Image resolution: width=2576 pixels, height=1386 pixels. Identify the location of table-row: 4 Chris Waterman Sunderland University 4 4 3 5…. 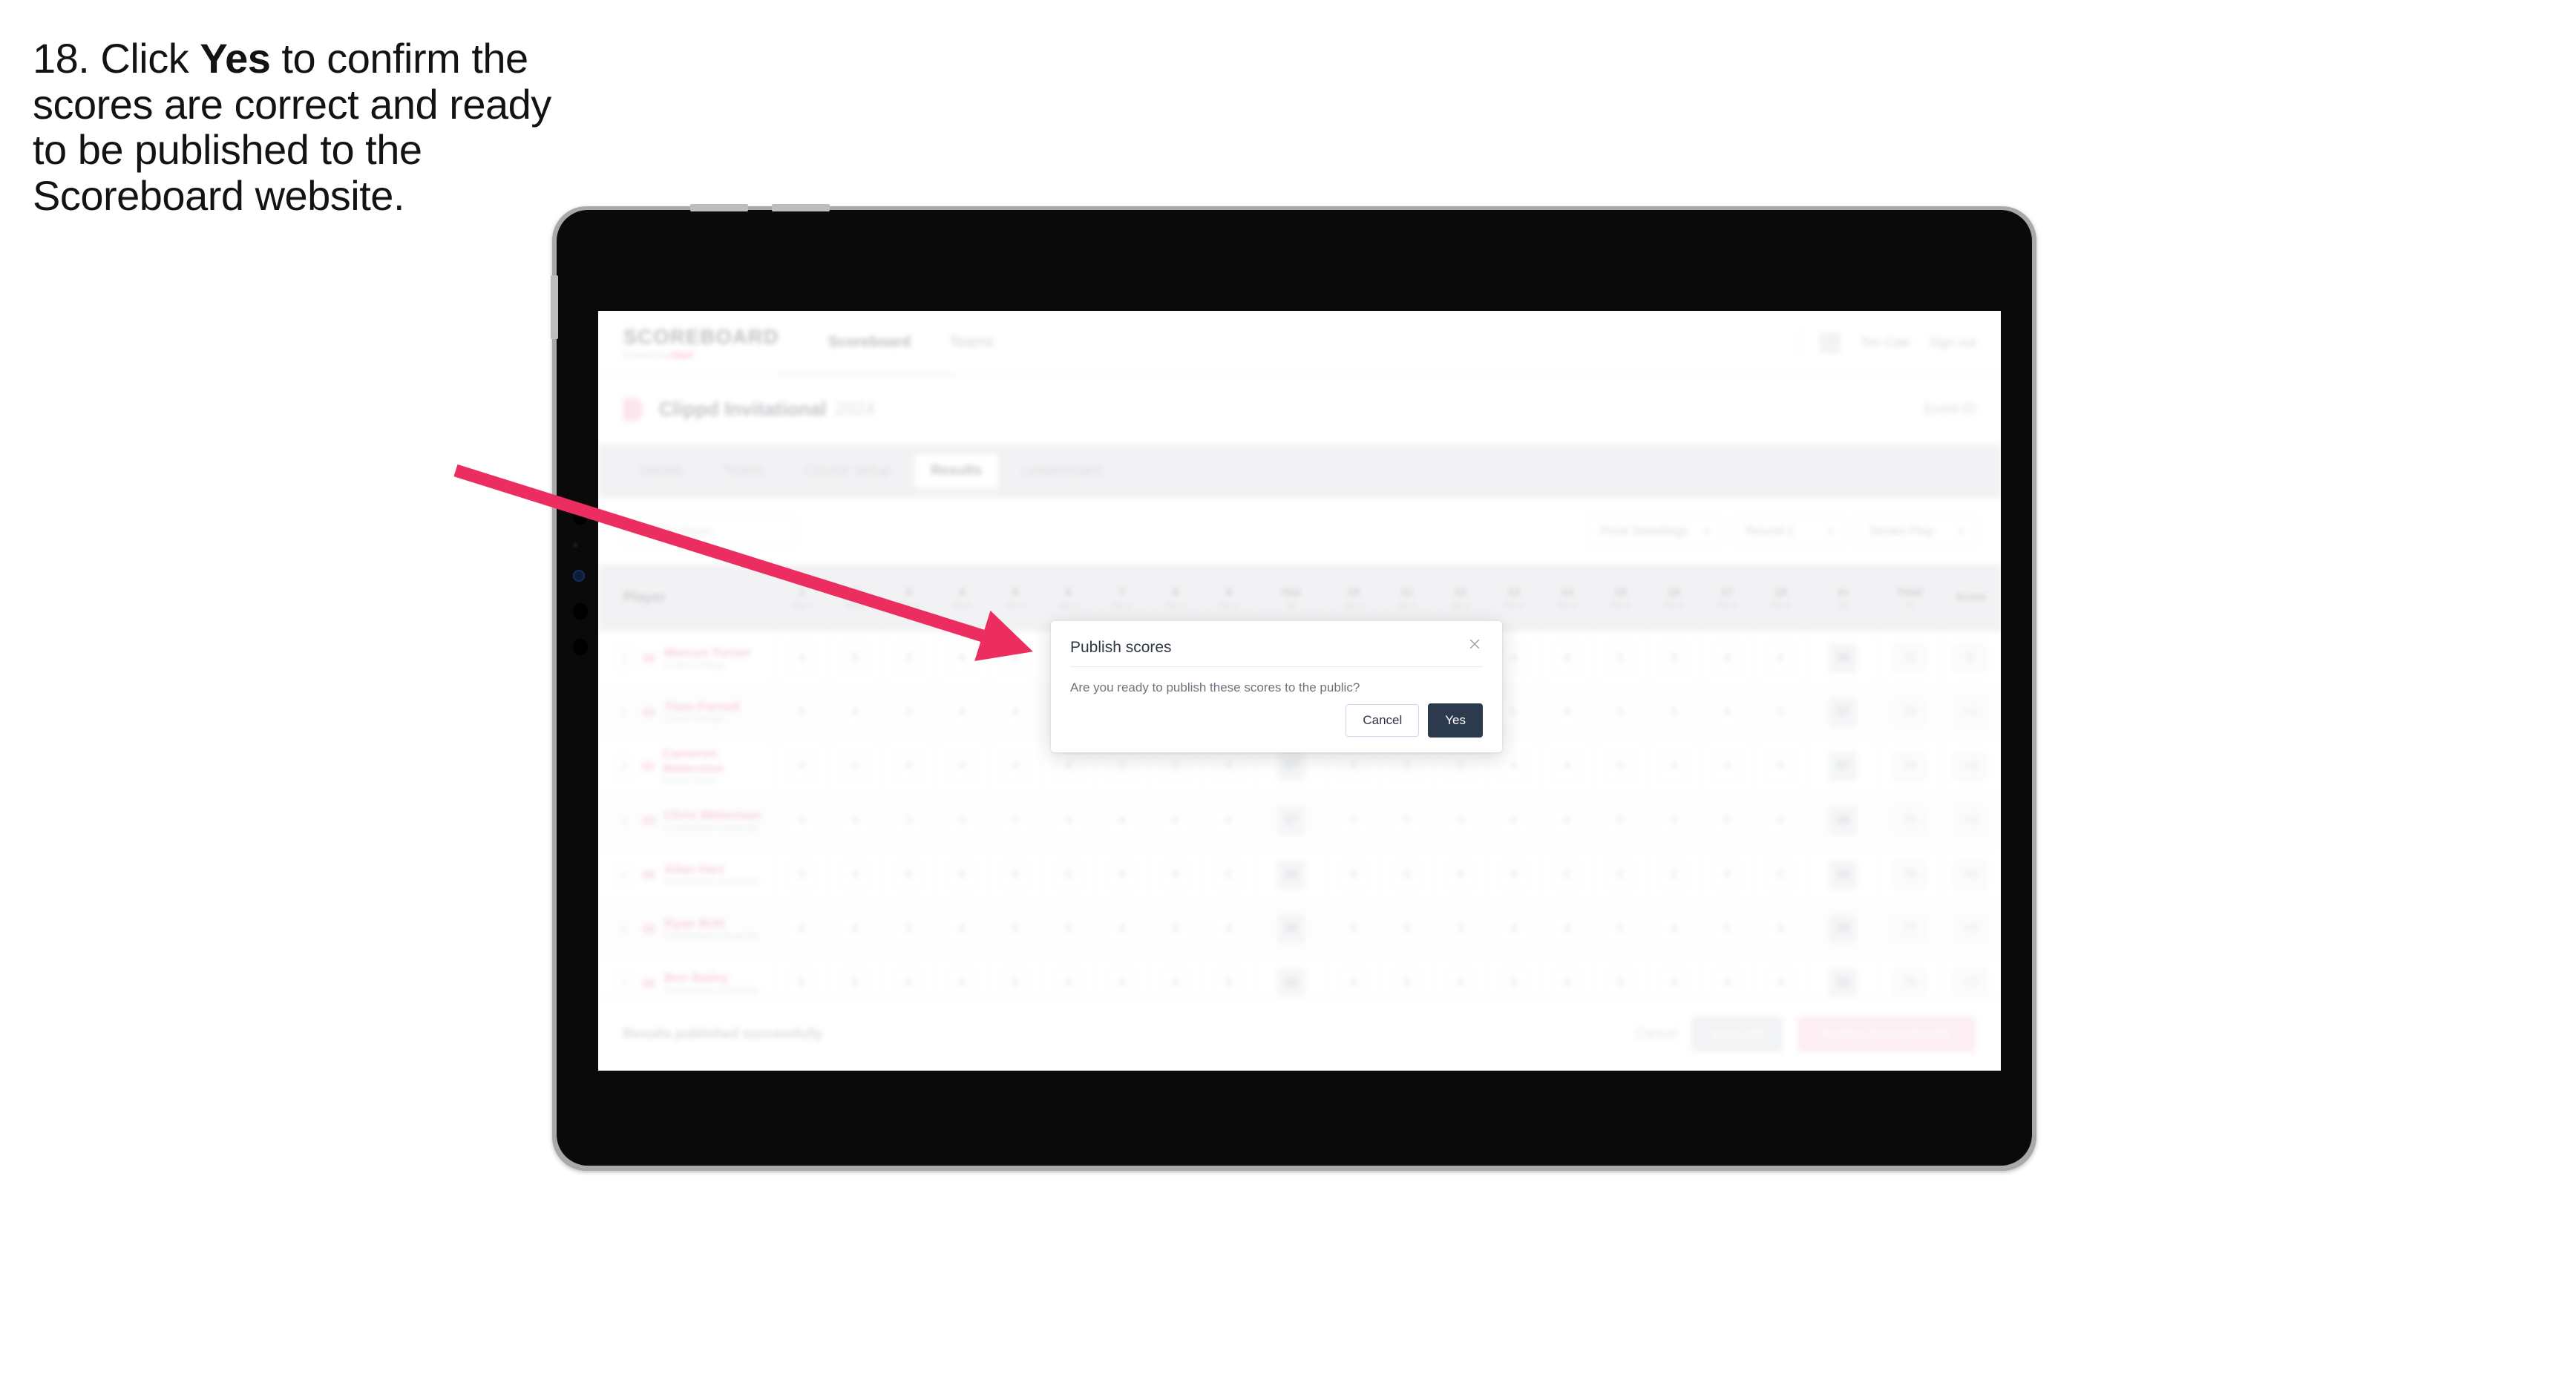
(1299, 821).